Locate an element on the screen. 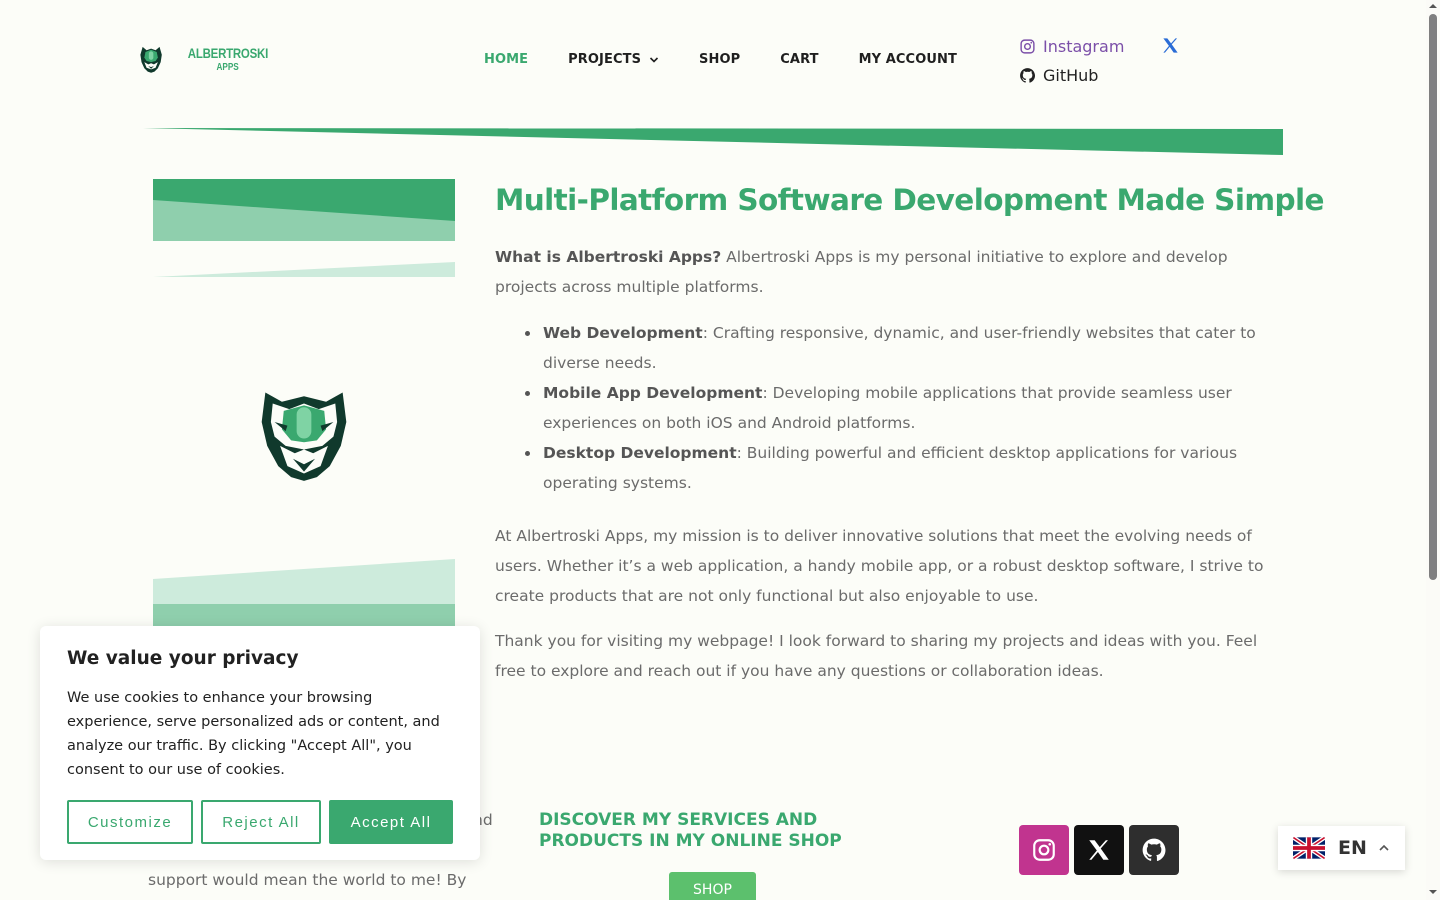  scrollbar-thumb is located at coordinates (1433, 297).